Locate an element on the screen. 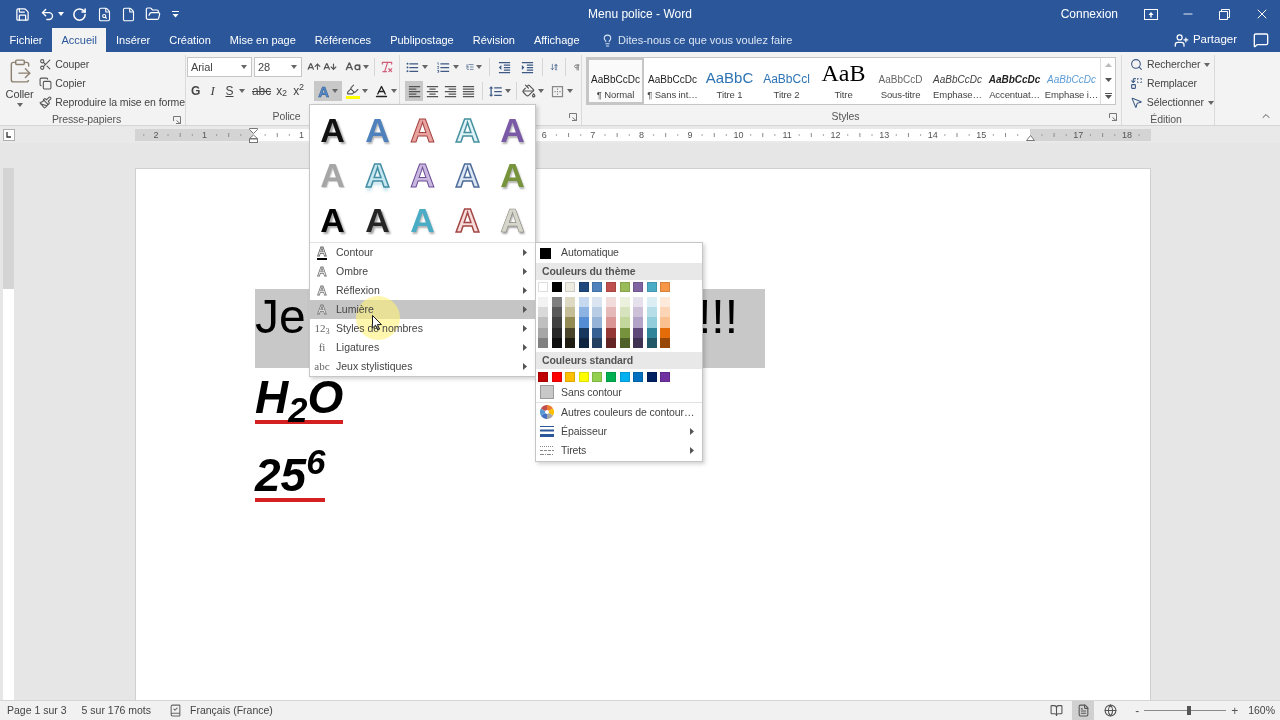  ribbon-tab: Insérer is located at coordinates (133, 40).